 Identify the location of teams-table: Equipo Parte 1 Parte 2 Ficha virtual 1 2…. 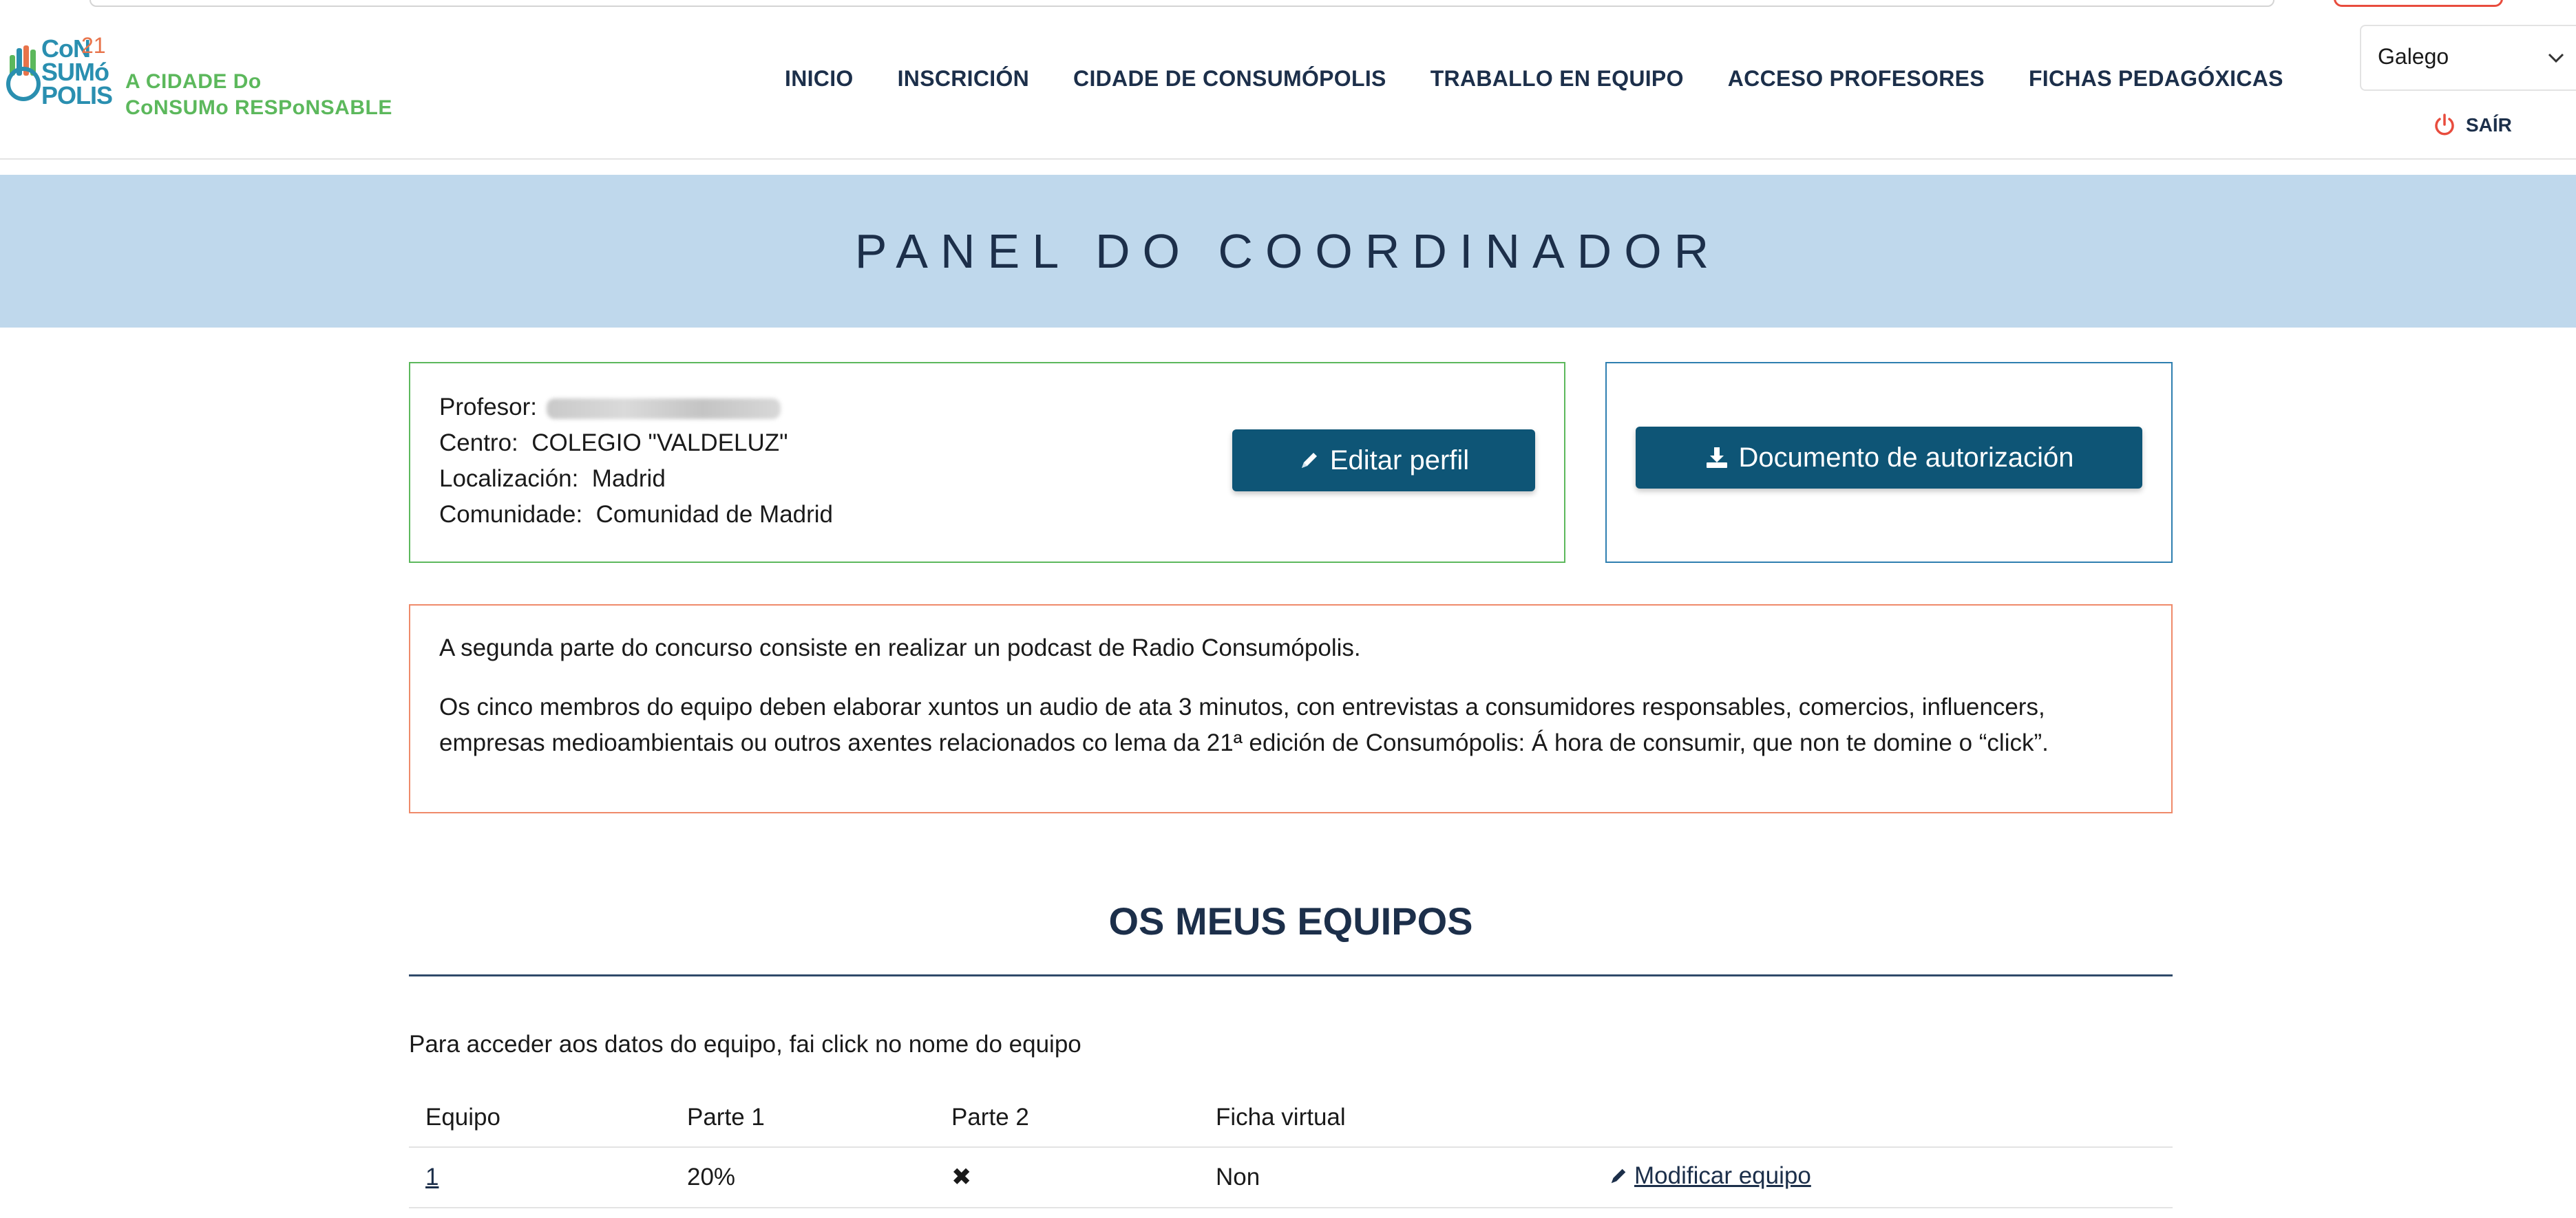
(1291, 1148).